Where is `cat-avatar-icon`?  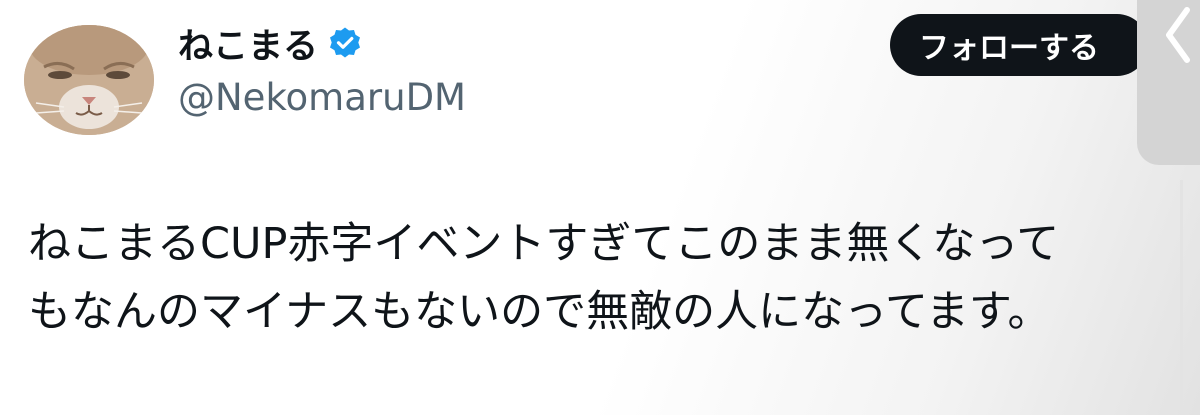 cat-avatar-icon is located at coordinates (89, 80).